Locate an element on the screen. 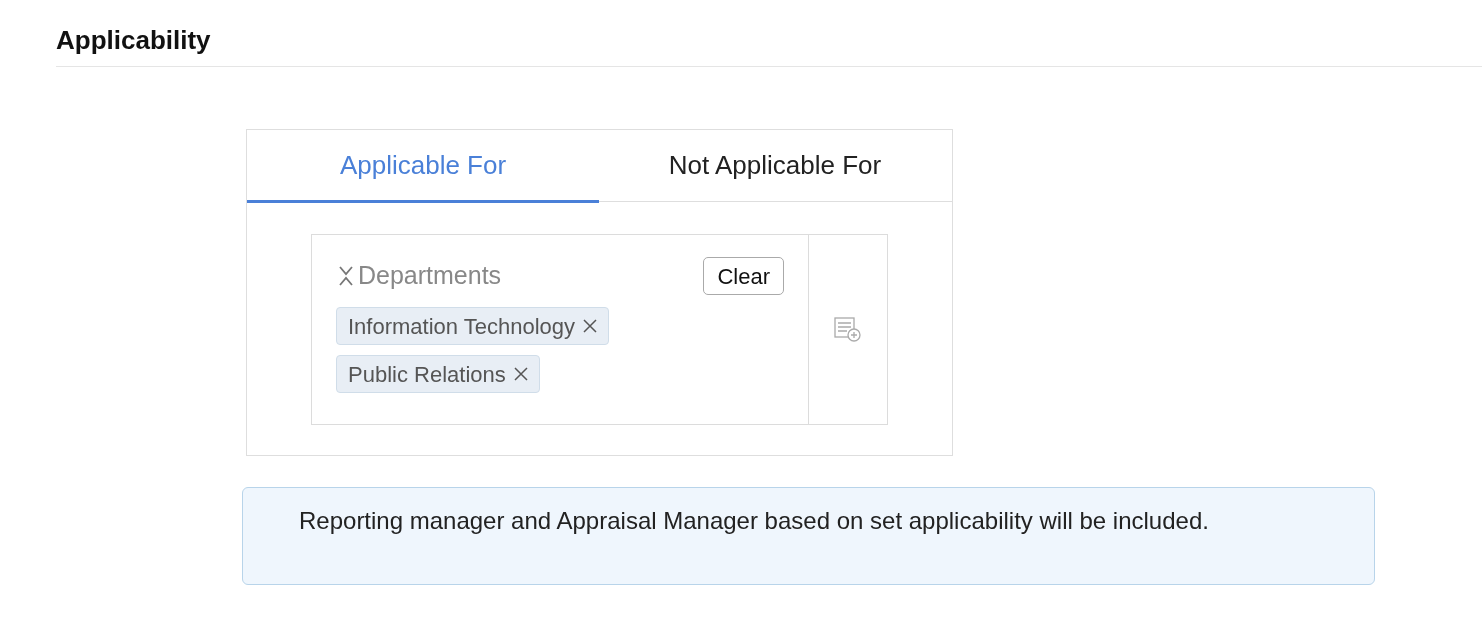 The height and width of the screenshot is (618, 1482). tag-label: Public Relations is located at coordinates (427, 374).